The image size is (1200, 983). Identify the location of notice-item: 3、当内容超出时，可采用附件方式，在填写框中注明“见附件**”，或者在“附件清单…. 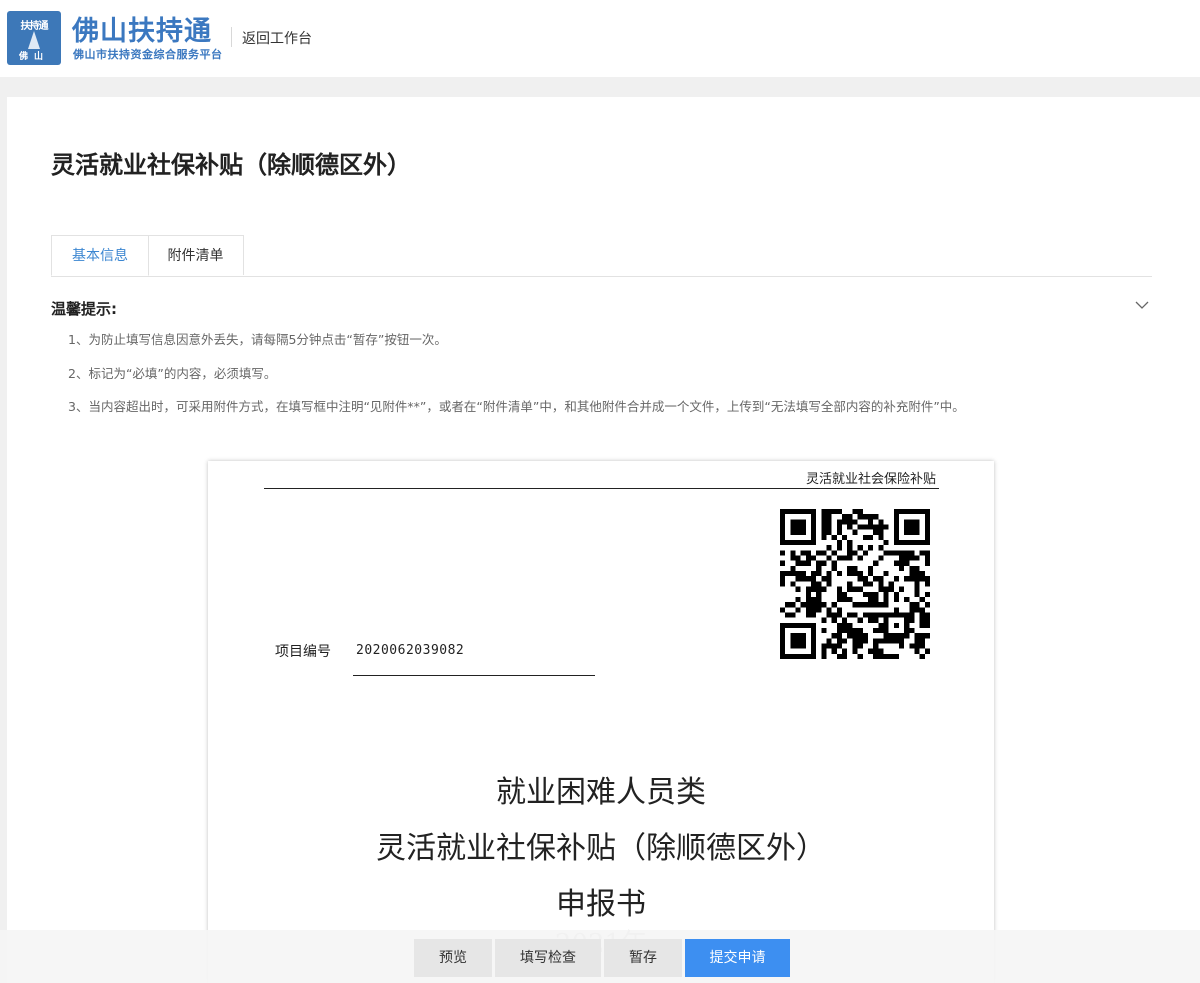
(516, 406).